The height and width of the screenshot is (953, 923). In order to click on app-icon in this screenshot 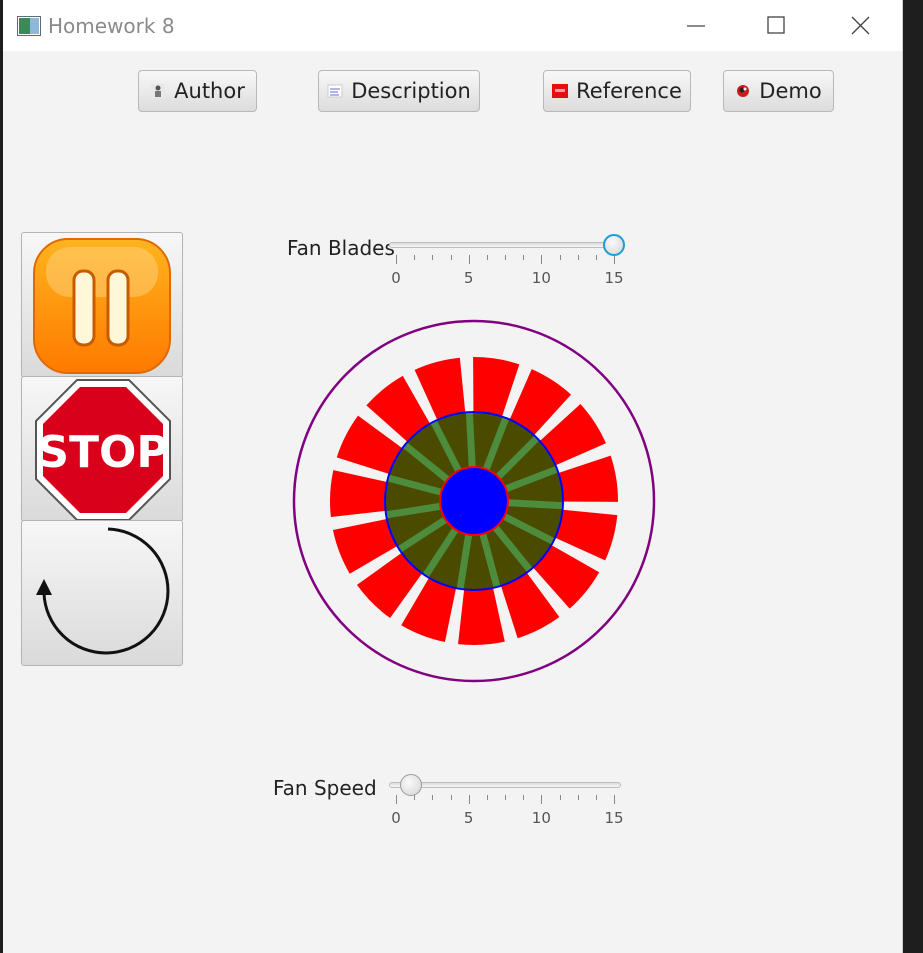, I will do `click(29, 26)`.